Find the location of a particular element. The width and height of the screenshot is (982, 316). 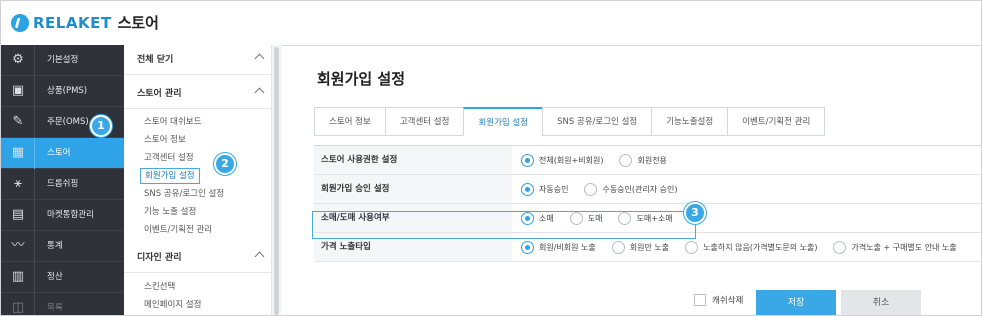

option-label: 자동승인 is located at coordinates (554, 189).